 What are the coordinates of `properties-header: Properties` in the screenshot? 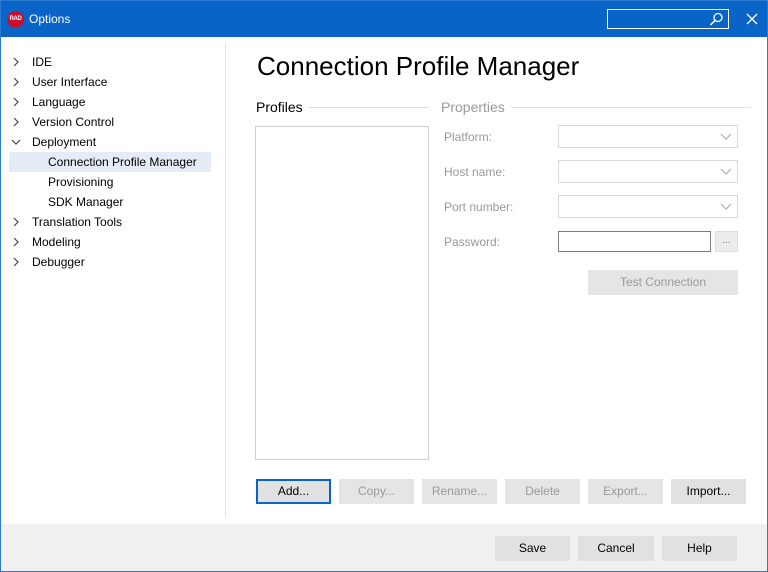 It's located at (476, 107).